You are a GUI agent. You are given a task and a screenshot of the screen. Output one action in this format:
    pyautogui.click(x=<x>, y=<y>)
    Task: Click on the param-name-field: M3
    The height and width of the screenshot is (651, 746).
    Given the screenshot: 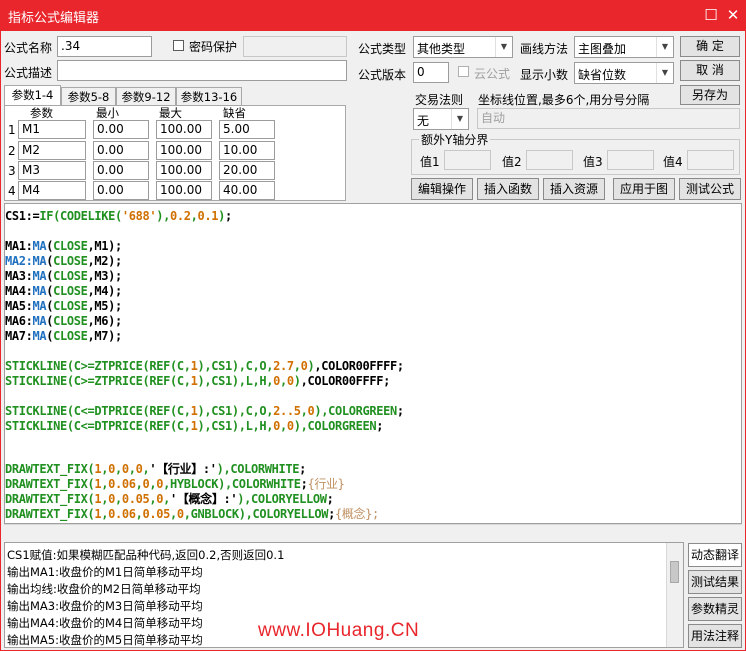 What is the action you would take?
    pyautogui.click(x=52, y=170)
    